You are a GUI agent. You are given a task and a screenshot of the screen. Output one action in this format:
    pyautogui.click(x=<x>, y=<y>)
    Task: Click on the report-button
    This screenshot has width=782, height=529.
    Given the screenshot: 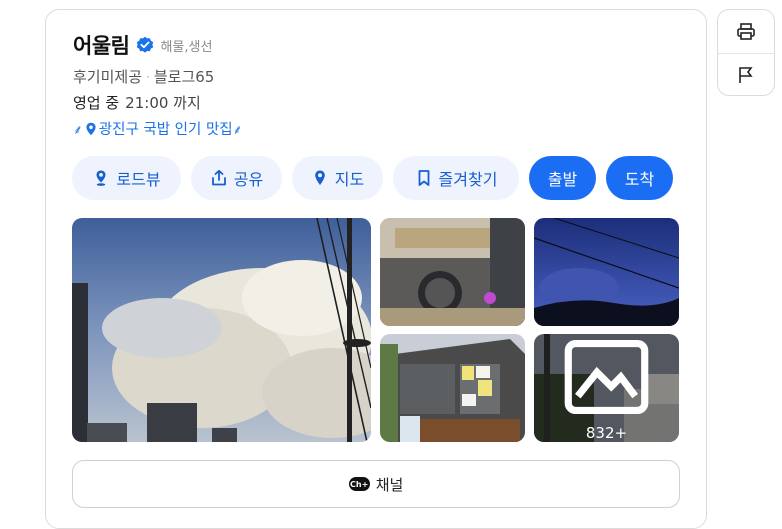 What is the action you would take?
    pyautogui.click(x=746, y=74)
    